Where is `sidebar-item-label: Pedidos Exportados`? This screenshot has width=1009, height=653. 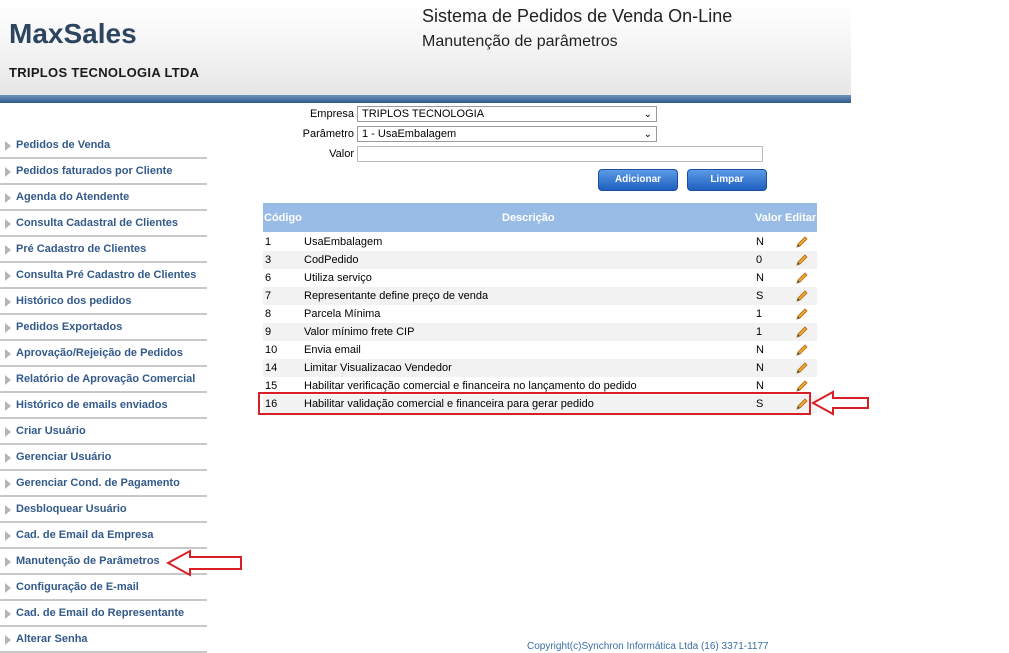 sidebar-item-label: Pedidos Exportados is located at coordinates (69, 327).